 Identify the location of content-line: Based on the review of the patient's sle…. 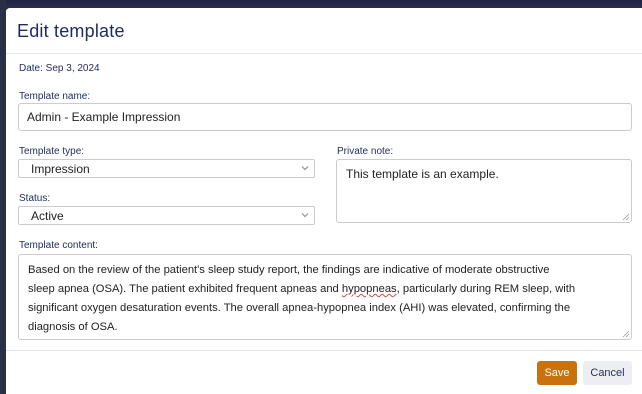
(289, 270).